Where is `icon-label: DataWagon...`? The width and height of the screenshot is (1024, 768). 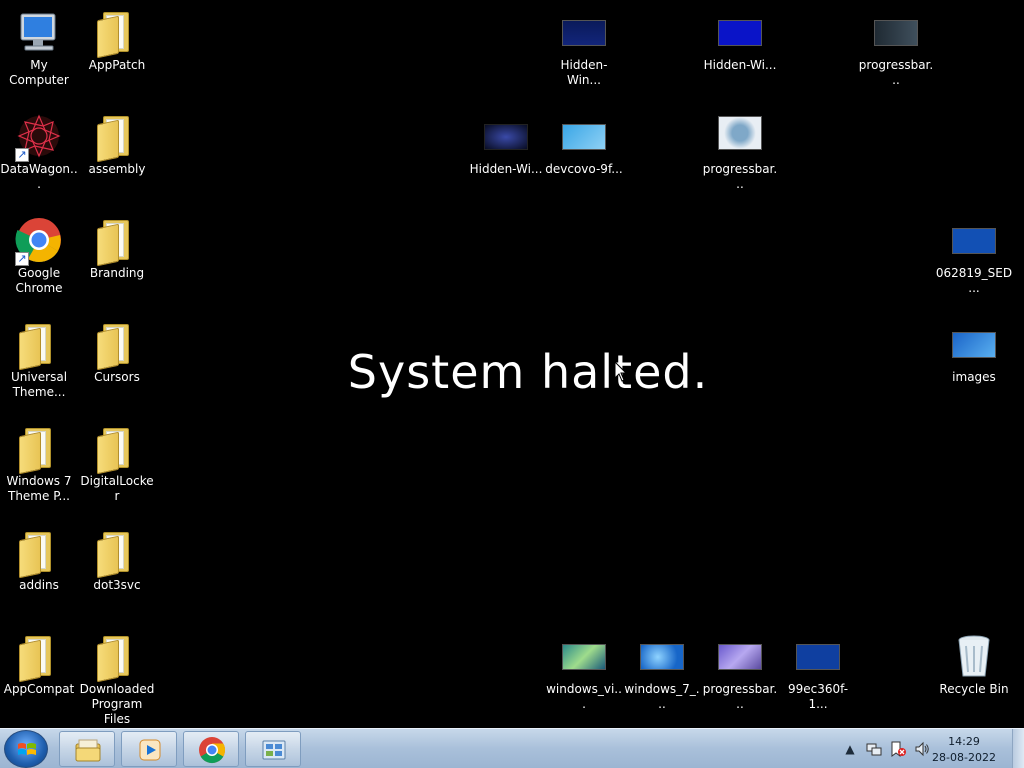 icon-label: DataWagon... is located at coordinates (39, 176).